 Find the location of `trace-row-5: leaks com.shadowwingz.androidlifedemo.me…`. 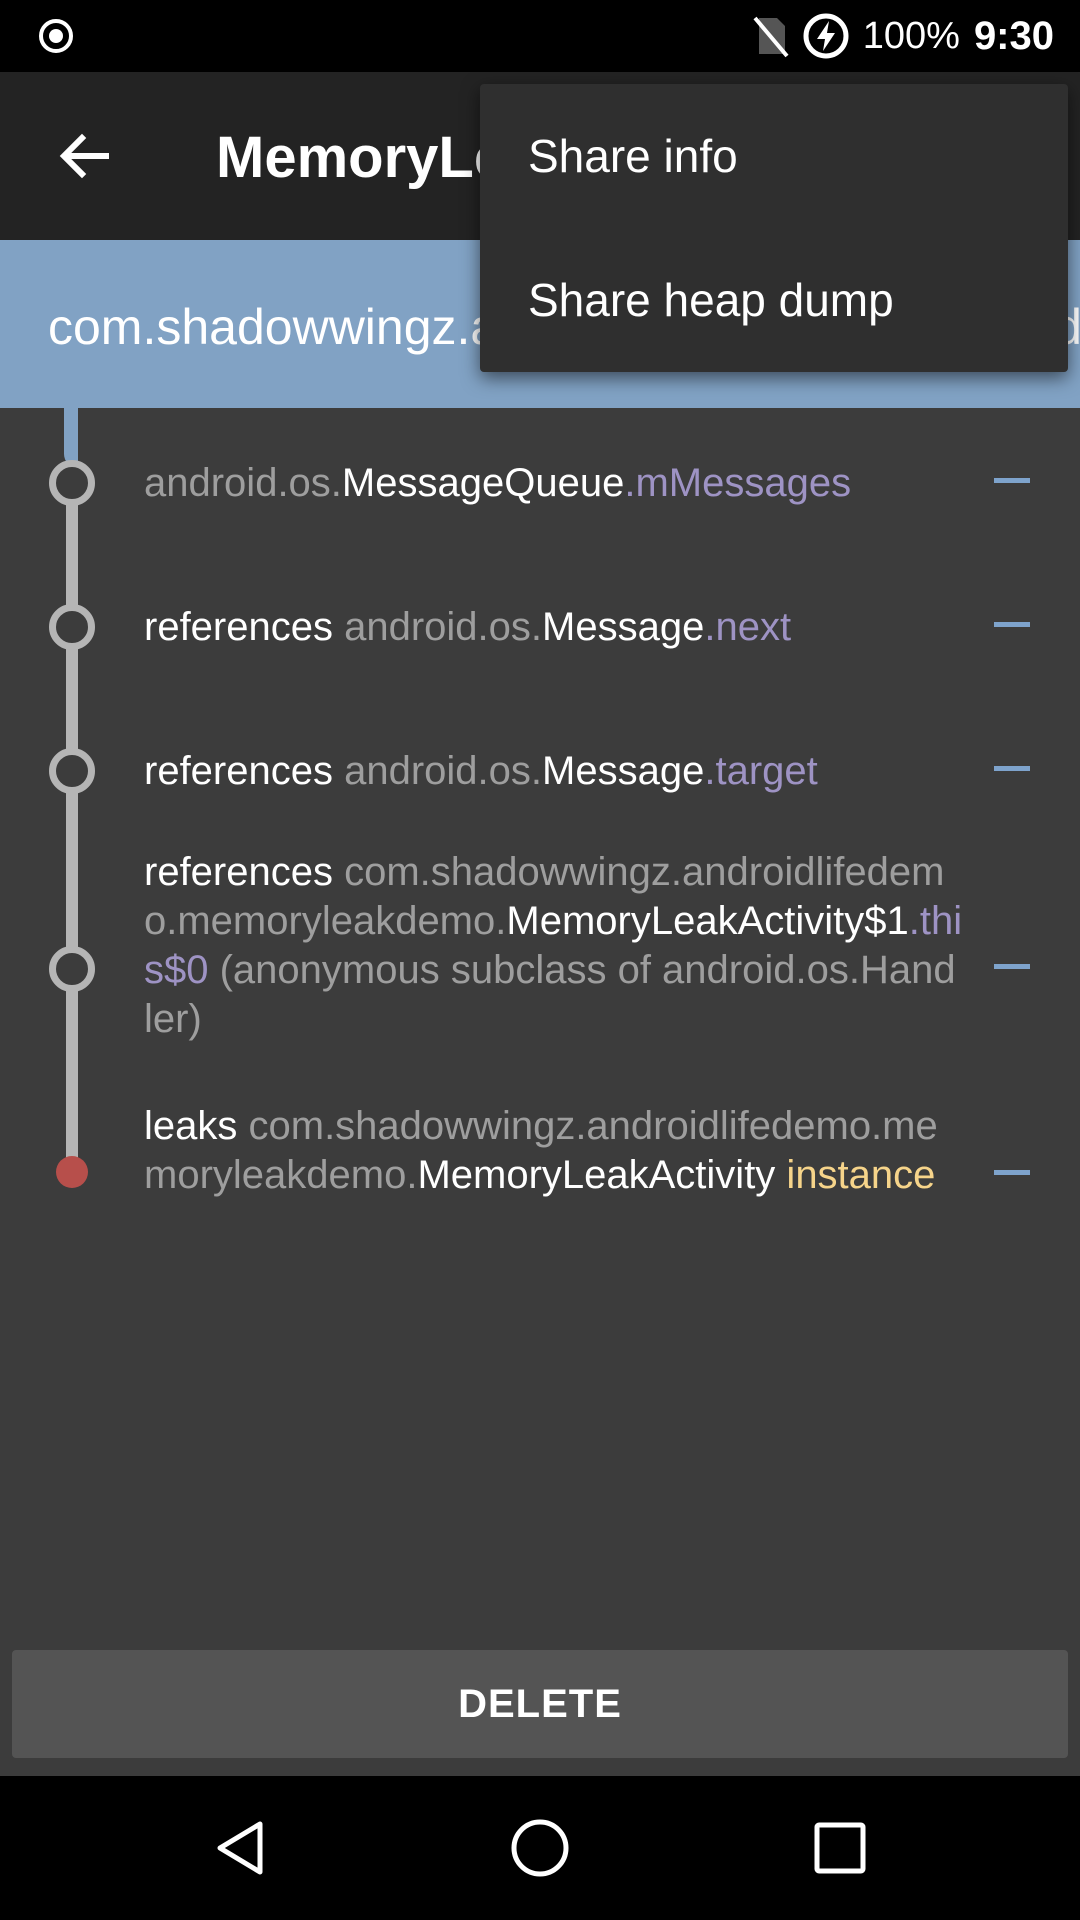

trace-row-5: leaks com.shadowwingz.androidlifedemo.me… is located at coordinates (554, 1151).